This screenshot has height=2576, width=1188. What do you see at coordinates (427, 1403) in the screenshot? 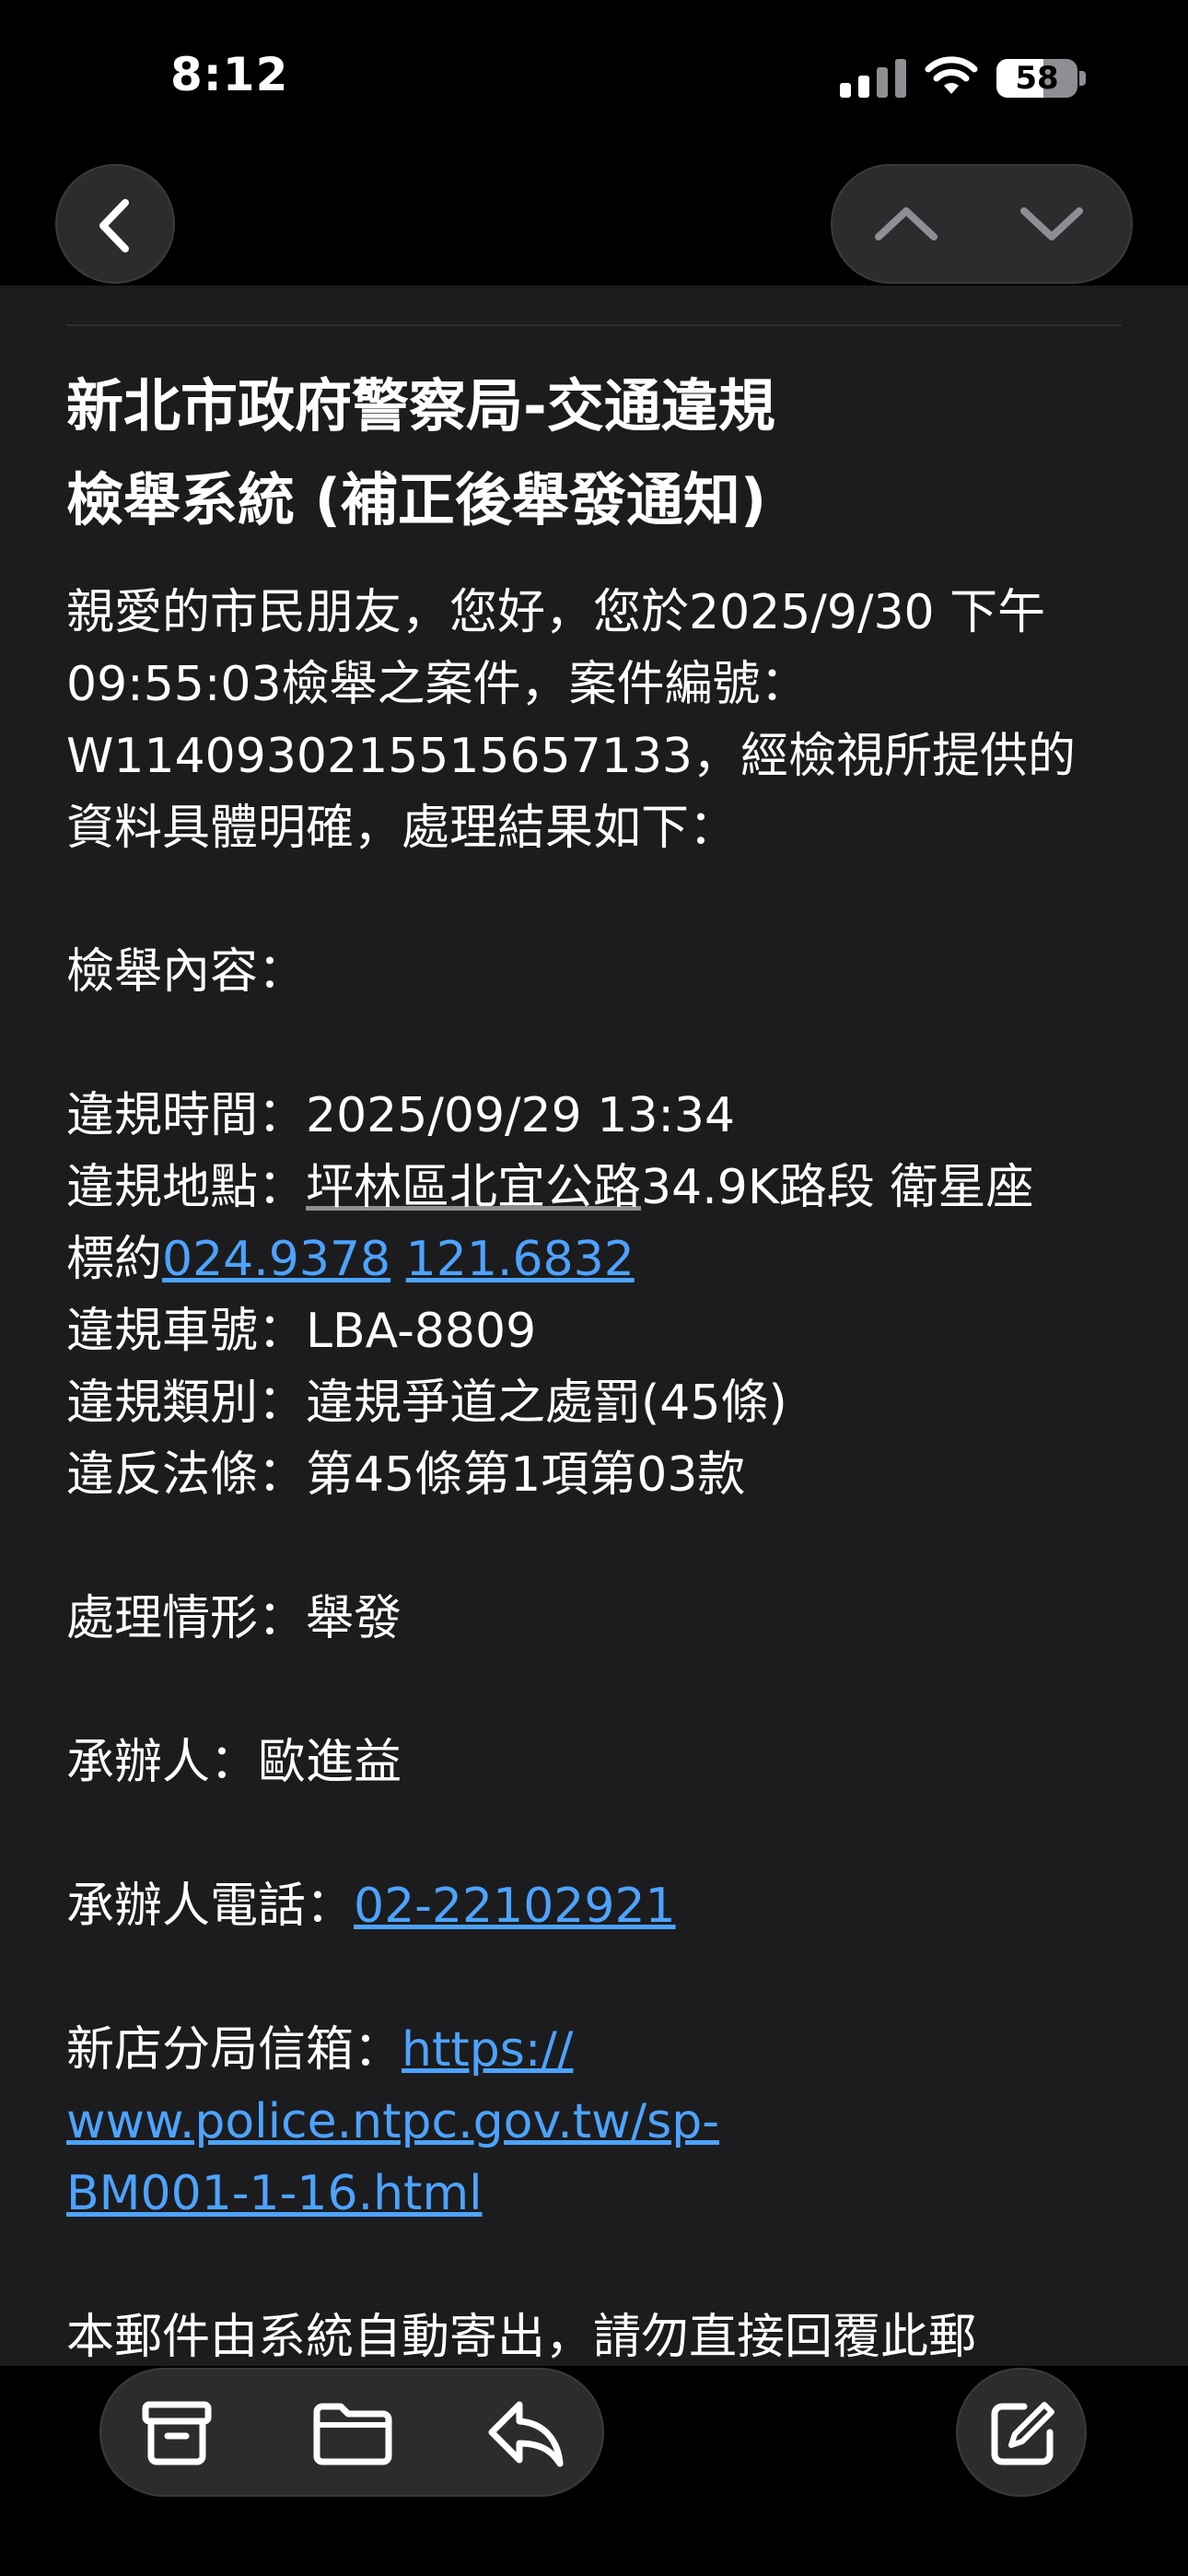
I see `violation-category: 違規類別：違規爭道之處罰(45條)` at bounding box center [427, 1403].